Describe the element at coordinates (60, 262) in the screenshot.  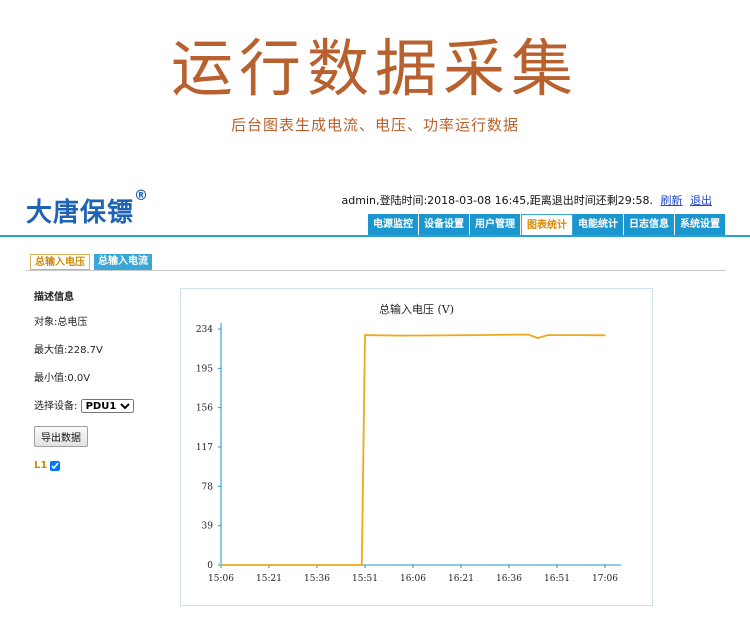
I see `subtab-0: 总输入电压` at that location.